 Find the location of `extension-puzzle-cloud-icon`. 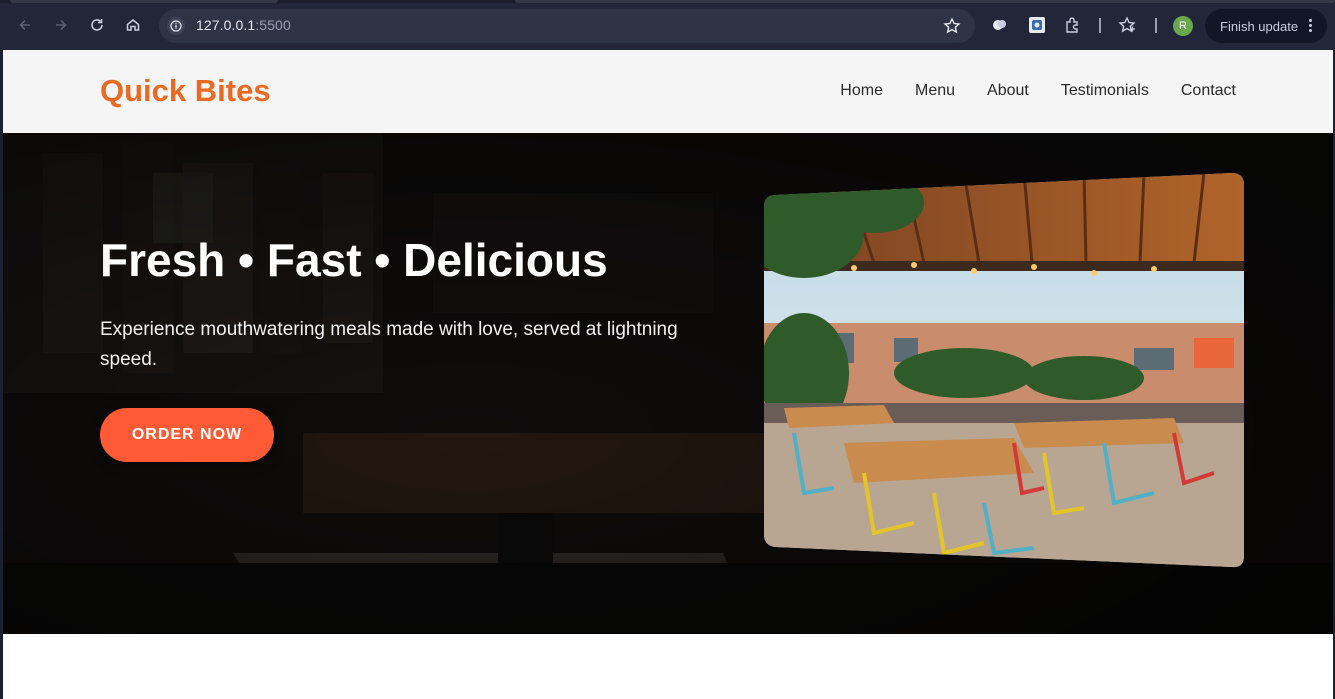

extension-puzzle-cloud-icon is located at coordinates (1000, 25).